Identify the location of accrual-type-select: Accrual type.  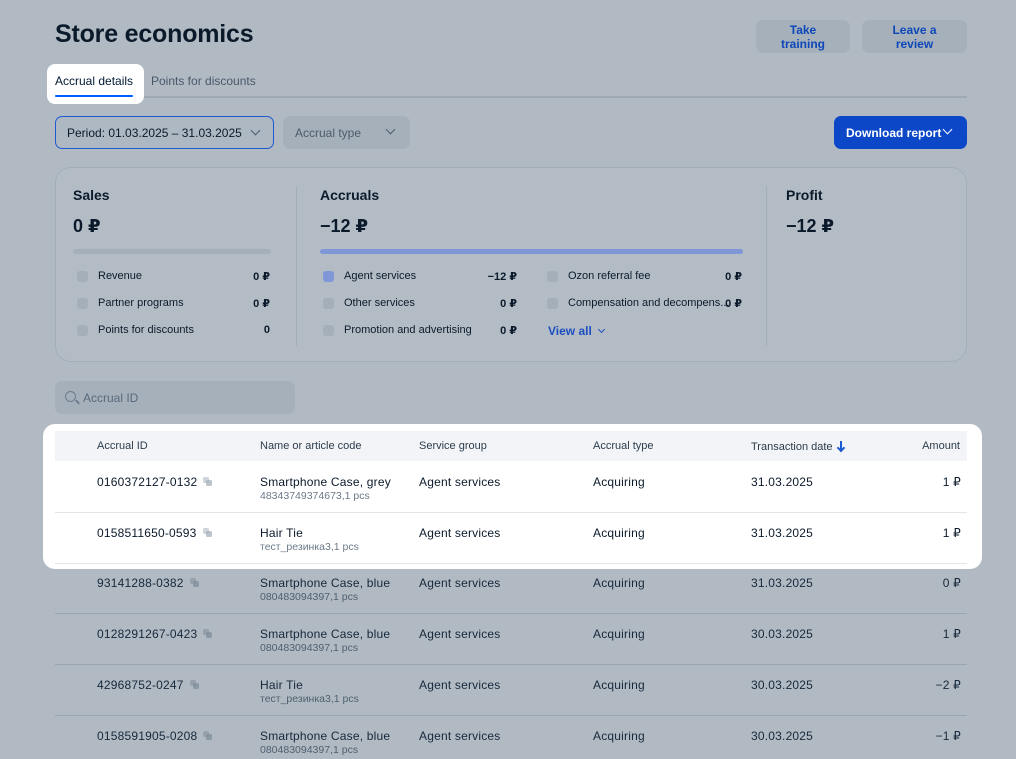
(346, 132).